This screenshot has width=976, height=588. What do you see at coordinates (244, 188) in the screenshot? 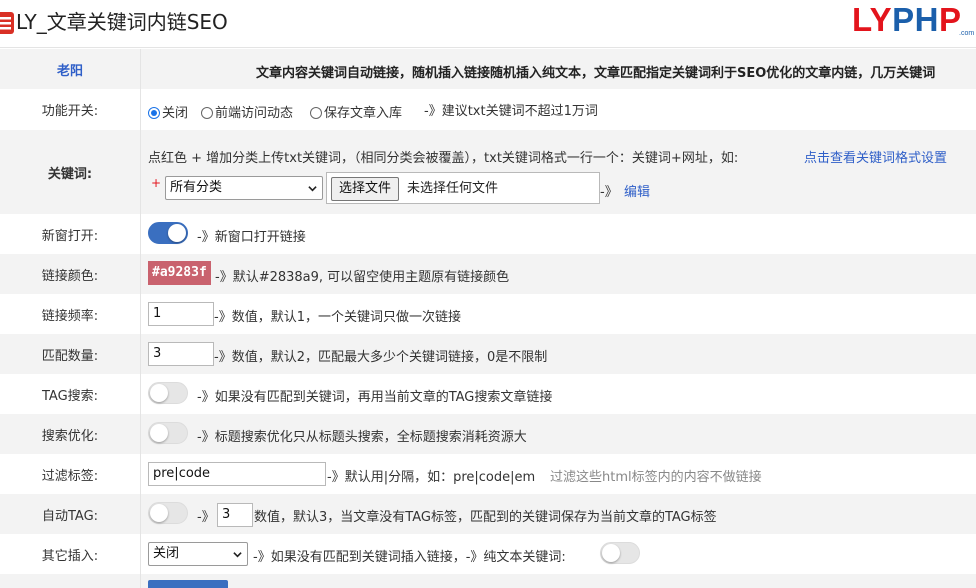
I see `category-select: 所有分类` at bounding box center [244, 188].